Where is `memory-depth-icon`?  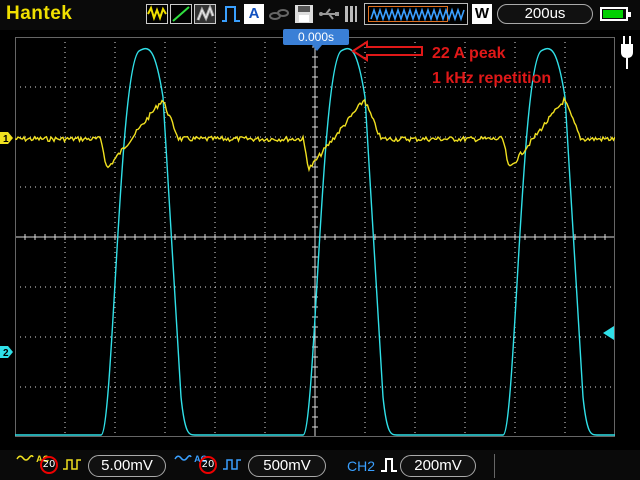
memory-depth-icon is located at coordinates (351, 14).